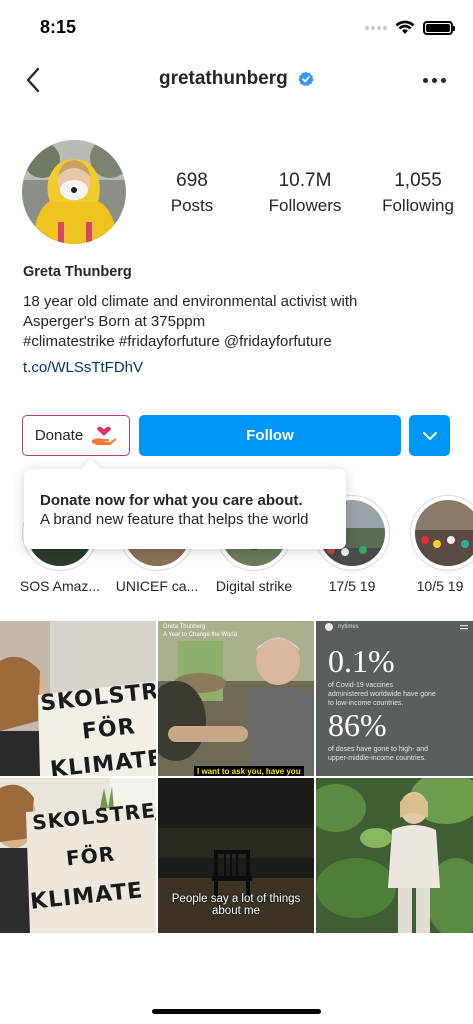  Describe the element at coordinates (77, 272) in the screenshot. I see `profile-name: Greta Thunberg` at that location.